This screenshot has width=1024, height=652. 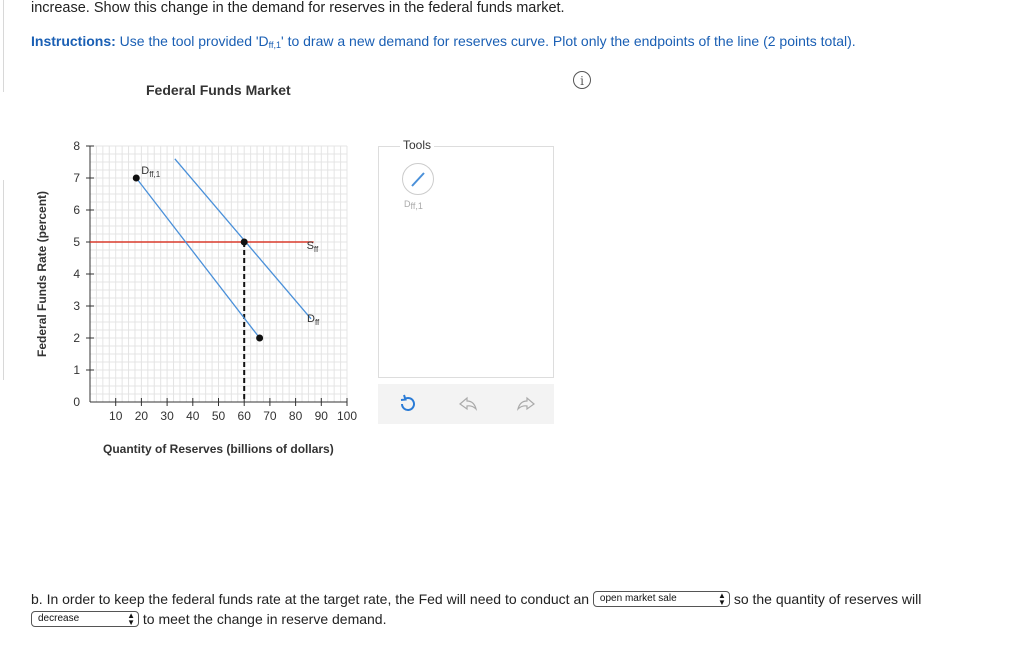 I want to click on y-tick-label: 3, so click(x=76, y=306).